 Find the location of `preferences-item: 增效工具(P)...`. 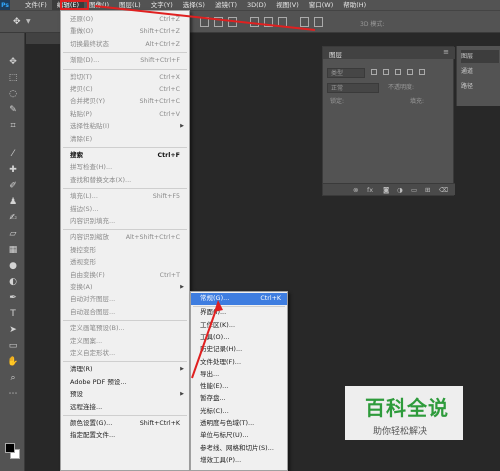

preferences-item: 增效工具(P)... is located at coordinates (239, 461).